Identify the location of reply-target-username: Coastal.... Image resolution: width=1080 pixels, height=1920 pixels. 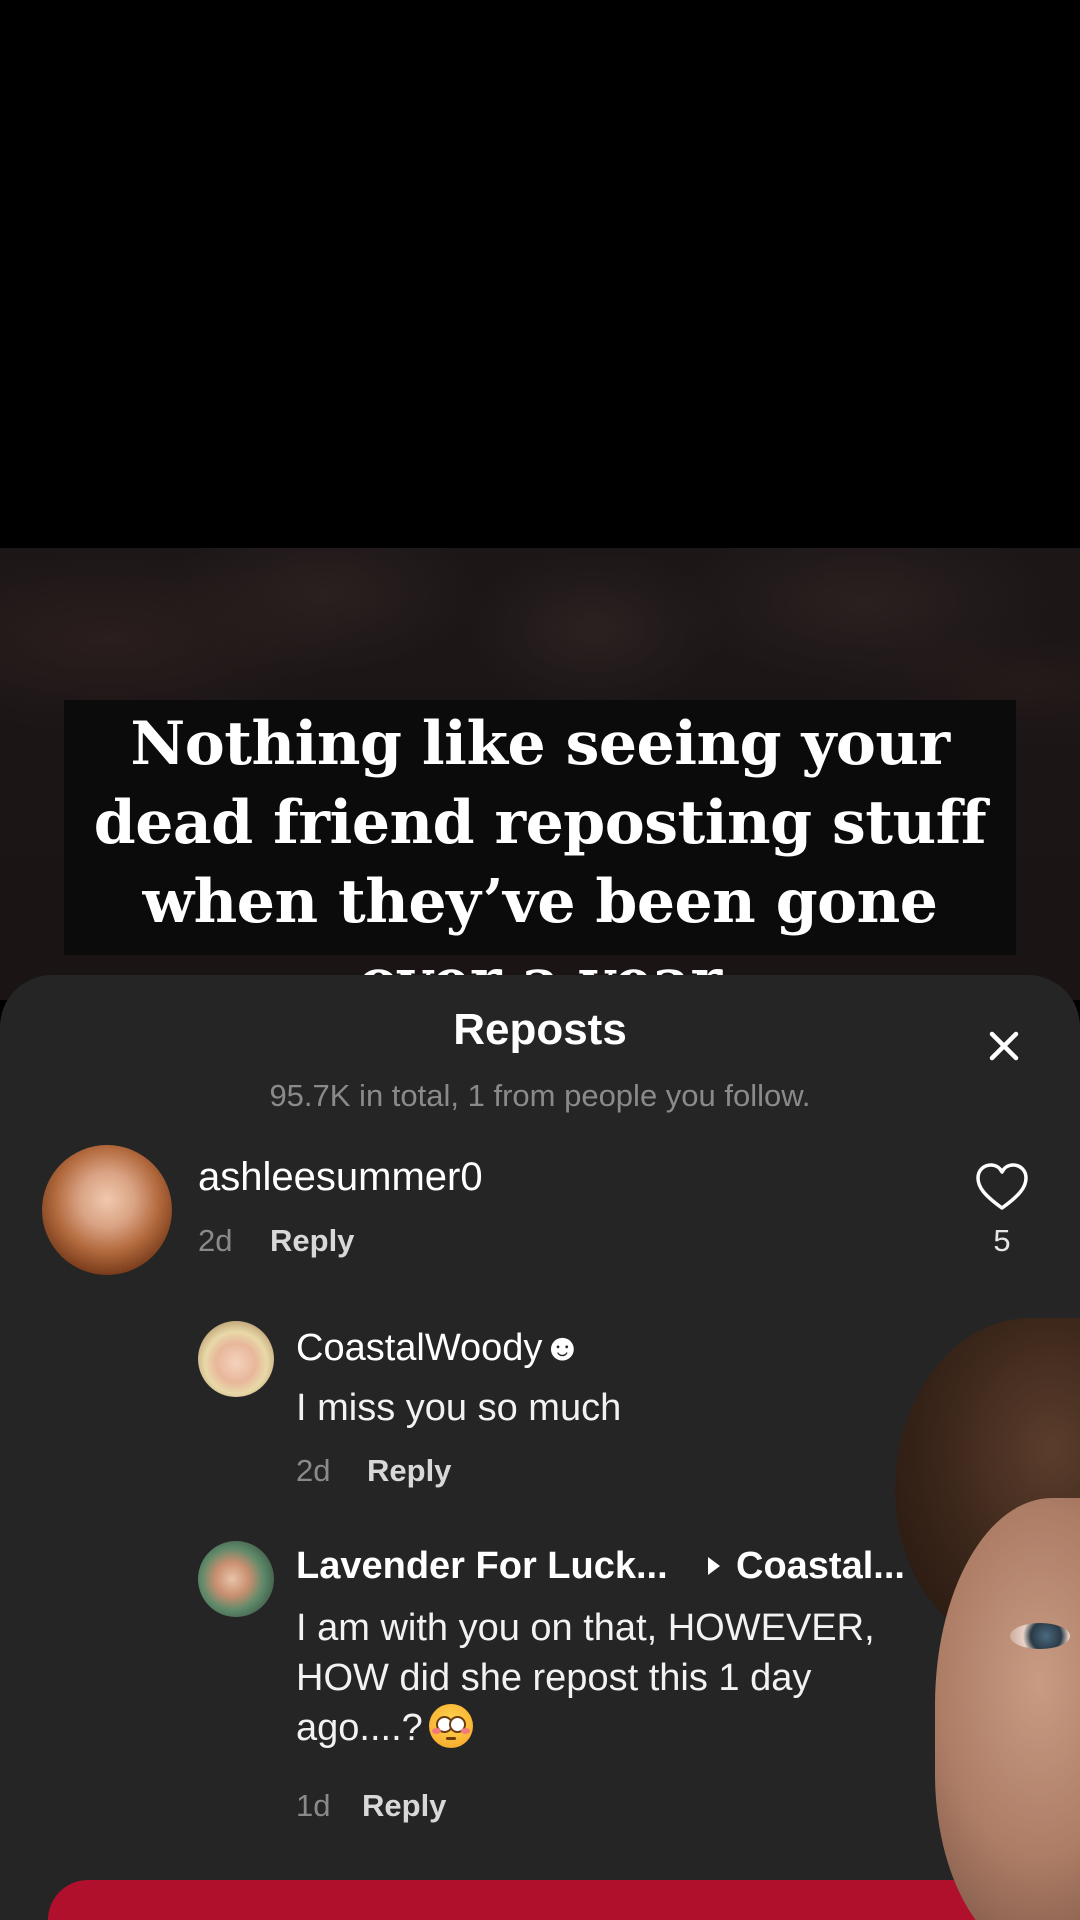
(820, 1566).